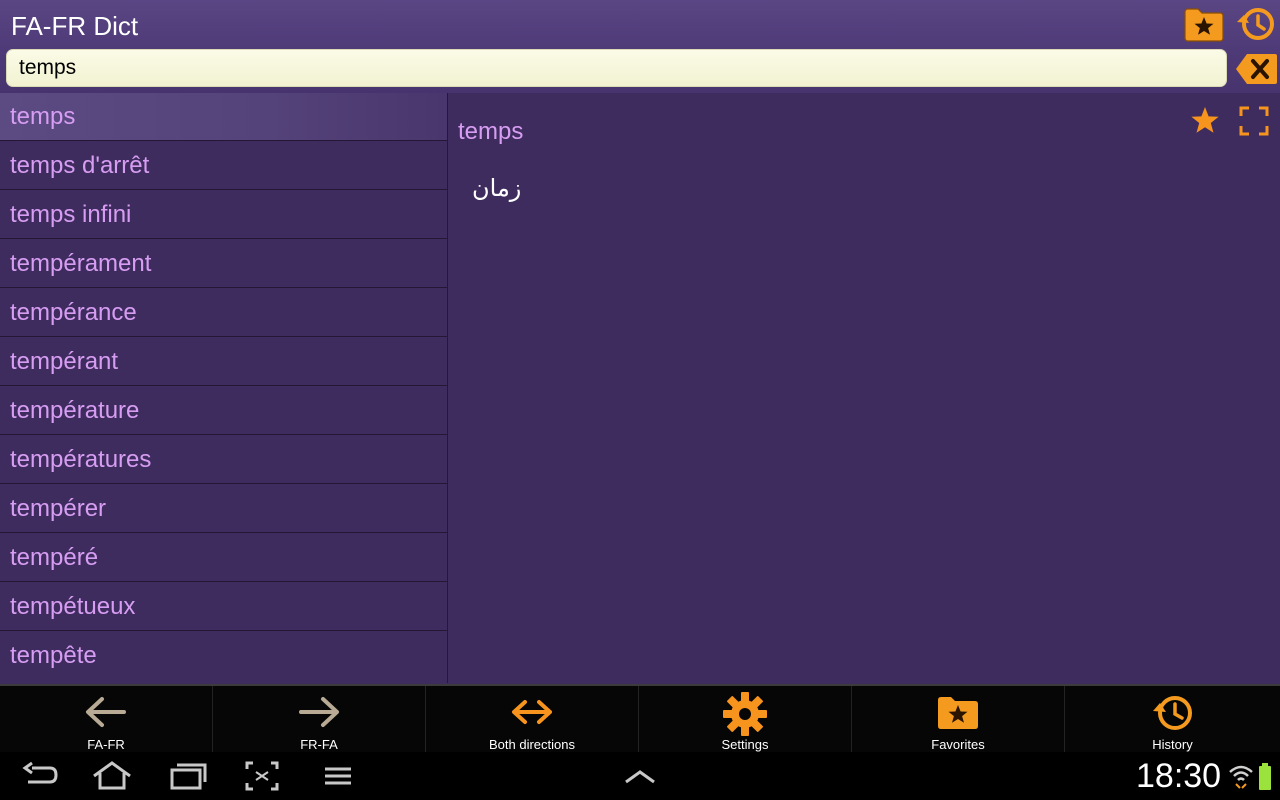  Describe the element at coordinates (1256, 24) in the screenshot. I see `history-icon` at that location.